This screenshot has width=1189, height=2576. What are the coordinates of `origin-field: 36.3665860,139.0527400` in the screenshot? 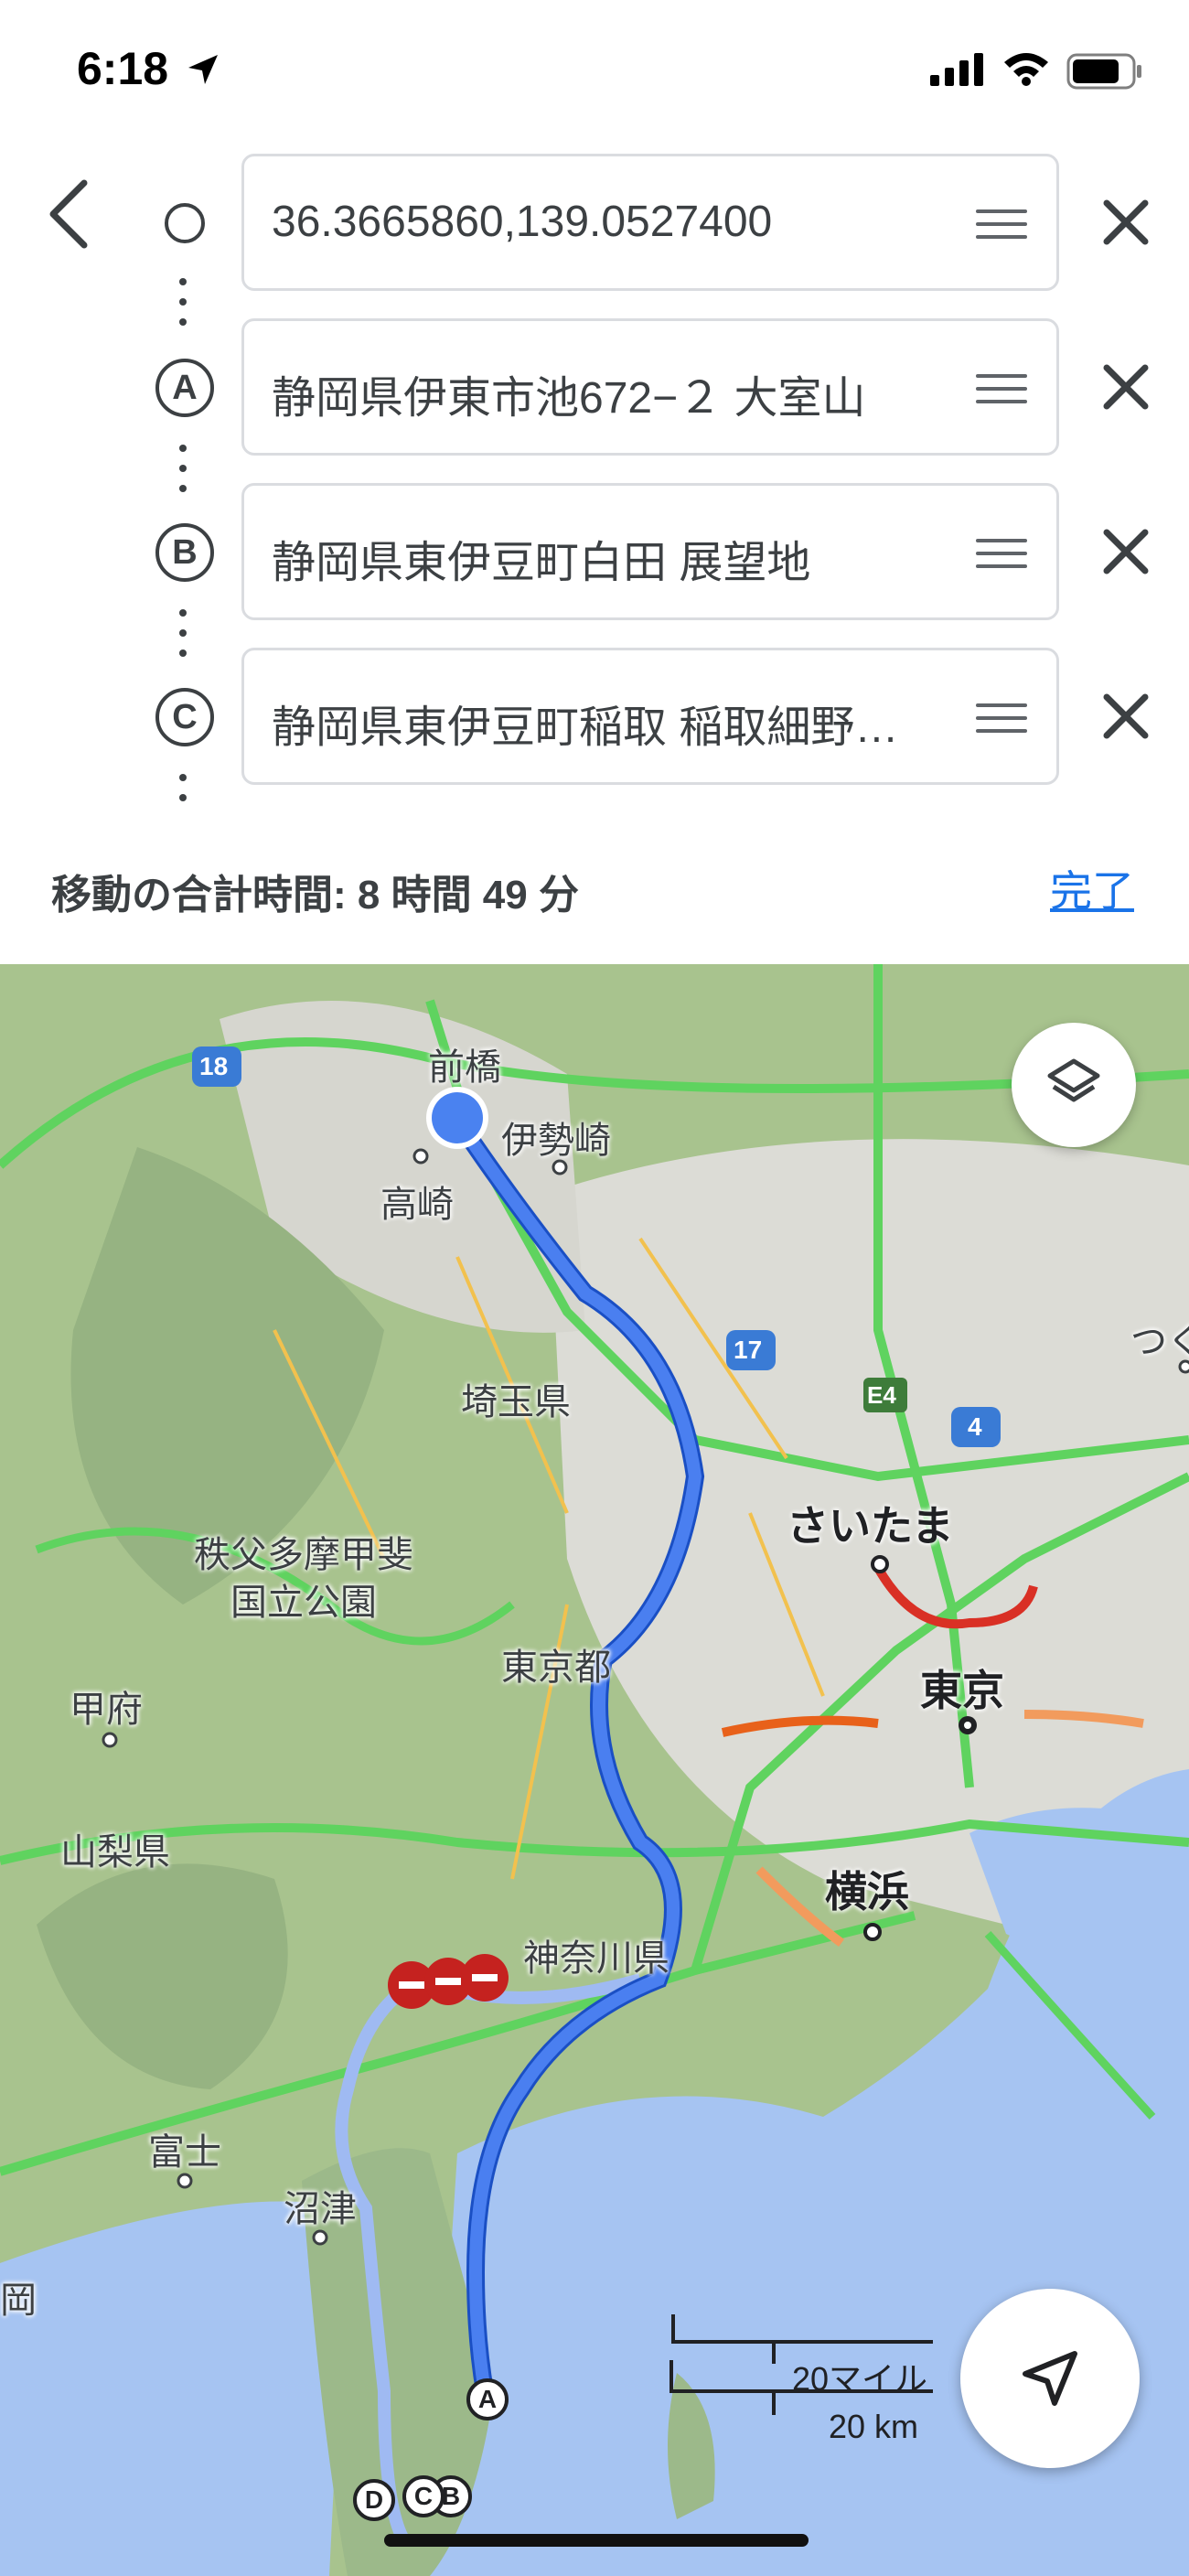 It's located at (650, 223).